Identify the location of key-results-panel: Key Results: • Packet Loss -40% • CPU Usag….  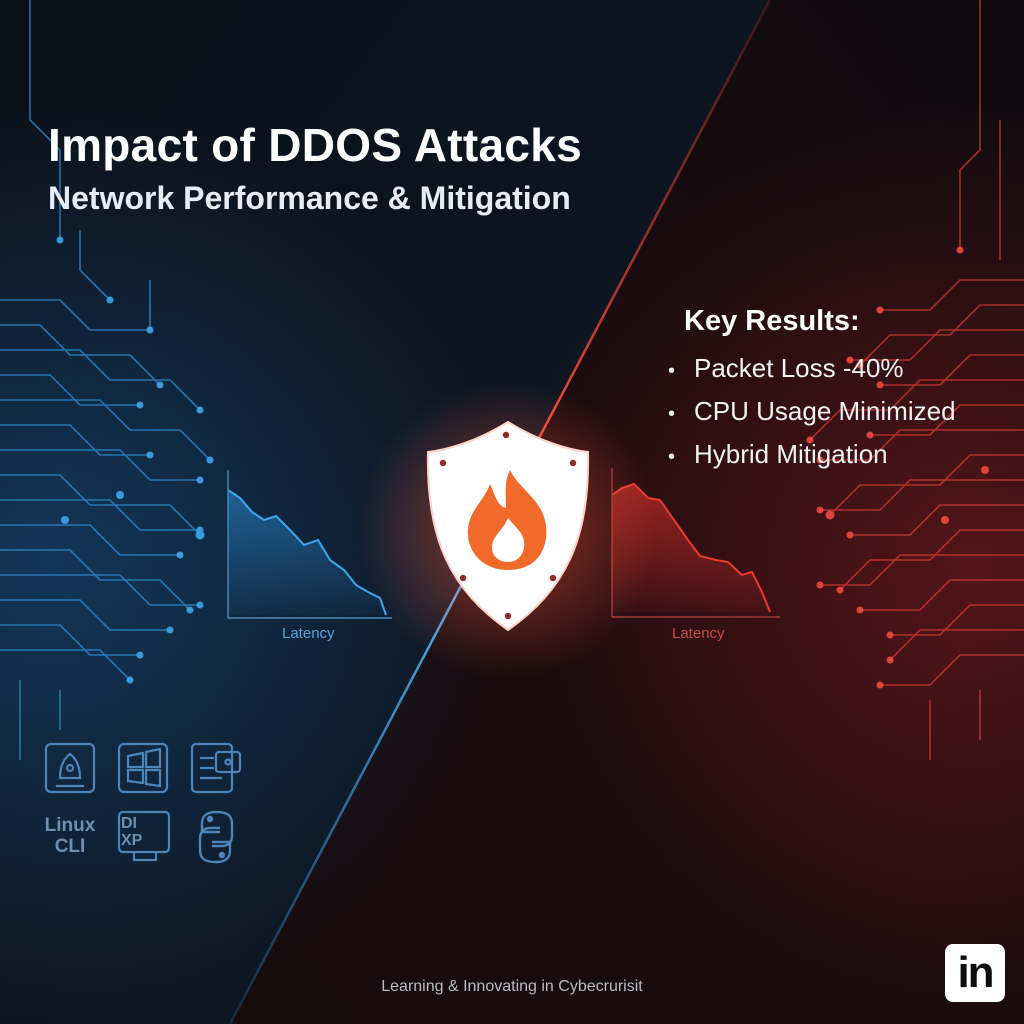
(812, 391).